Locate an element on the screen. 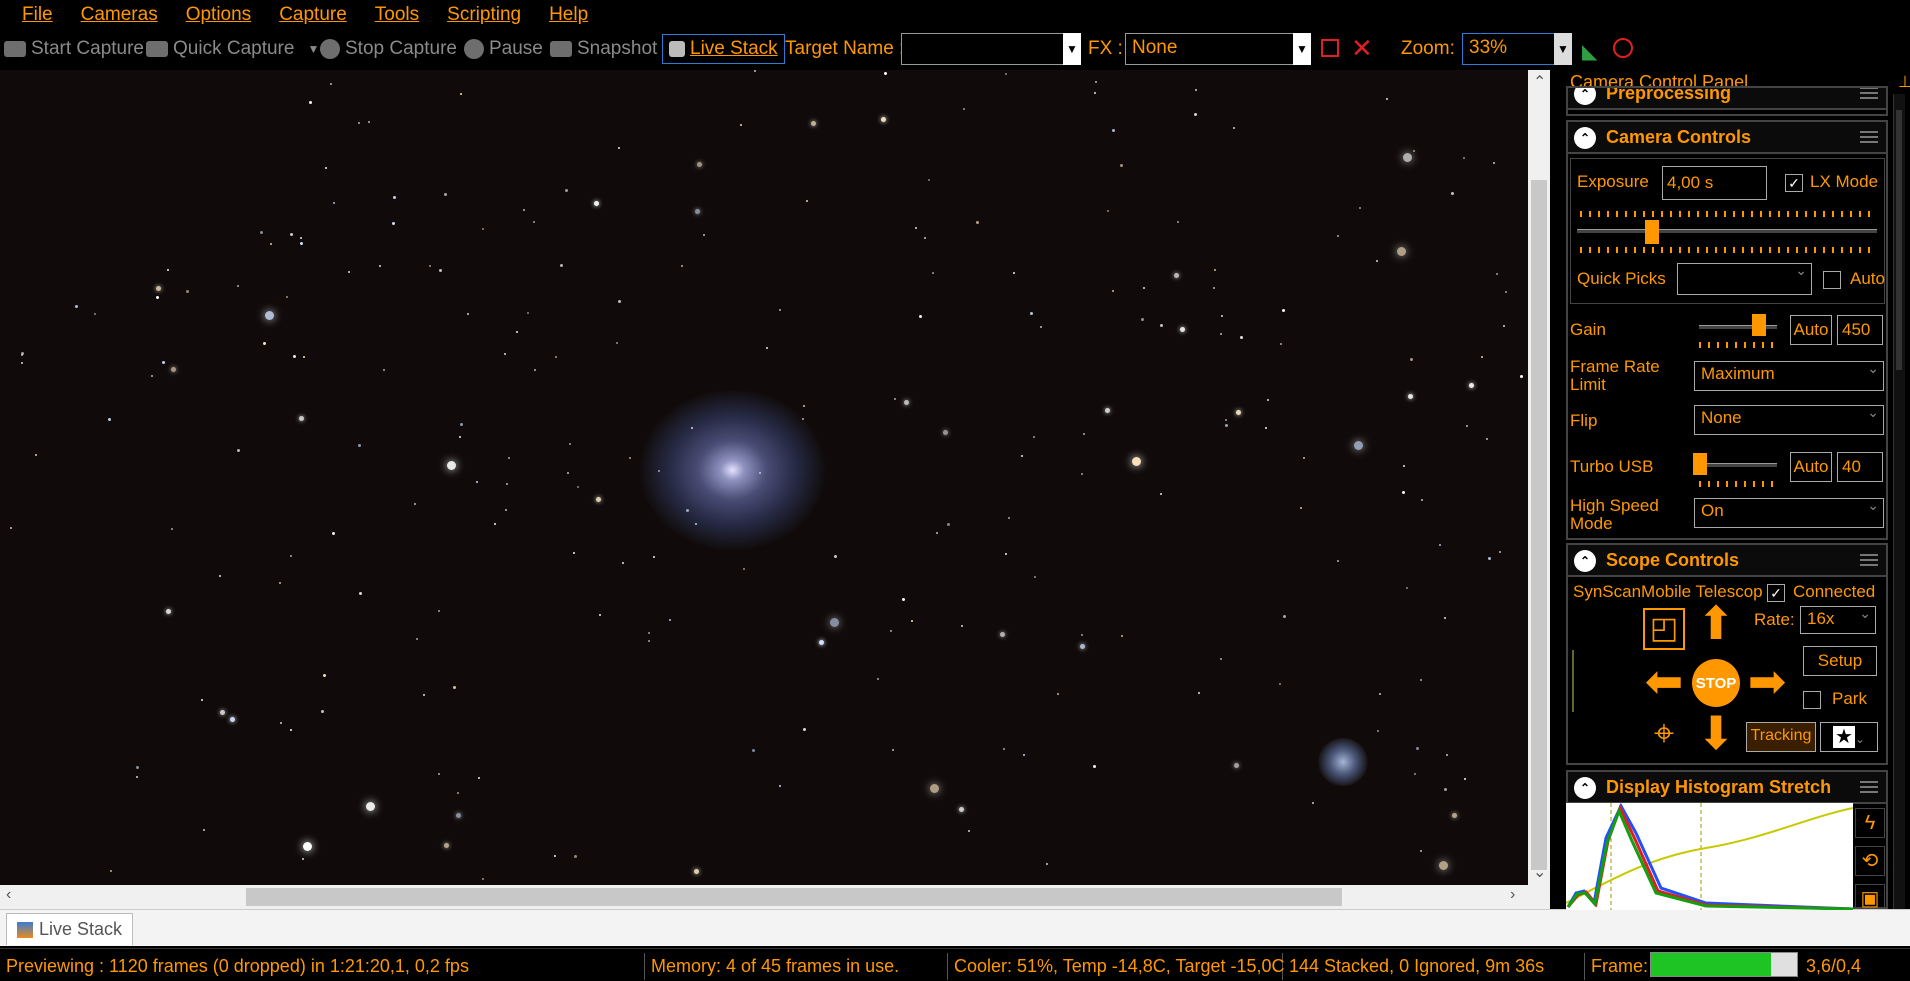  horizontal-scroll-thumb is located at coordinates (794, 897).